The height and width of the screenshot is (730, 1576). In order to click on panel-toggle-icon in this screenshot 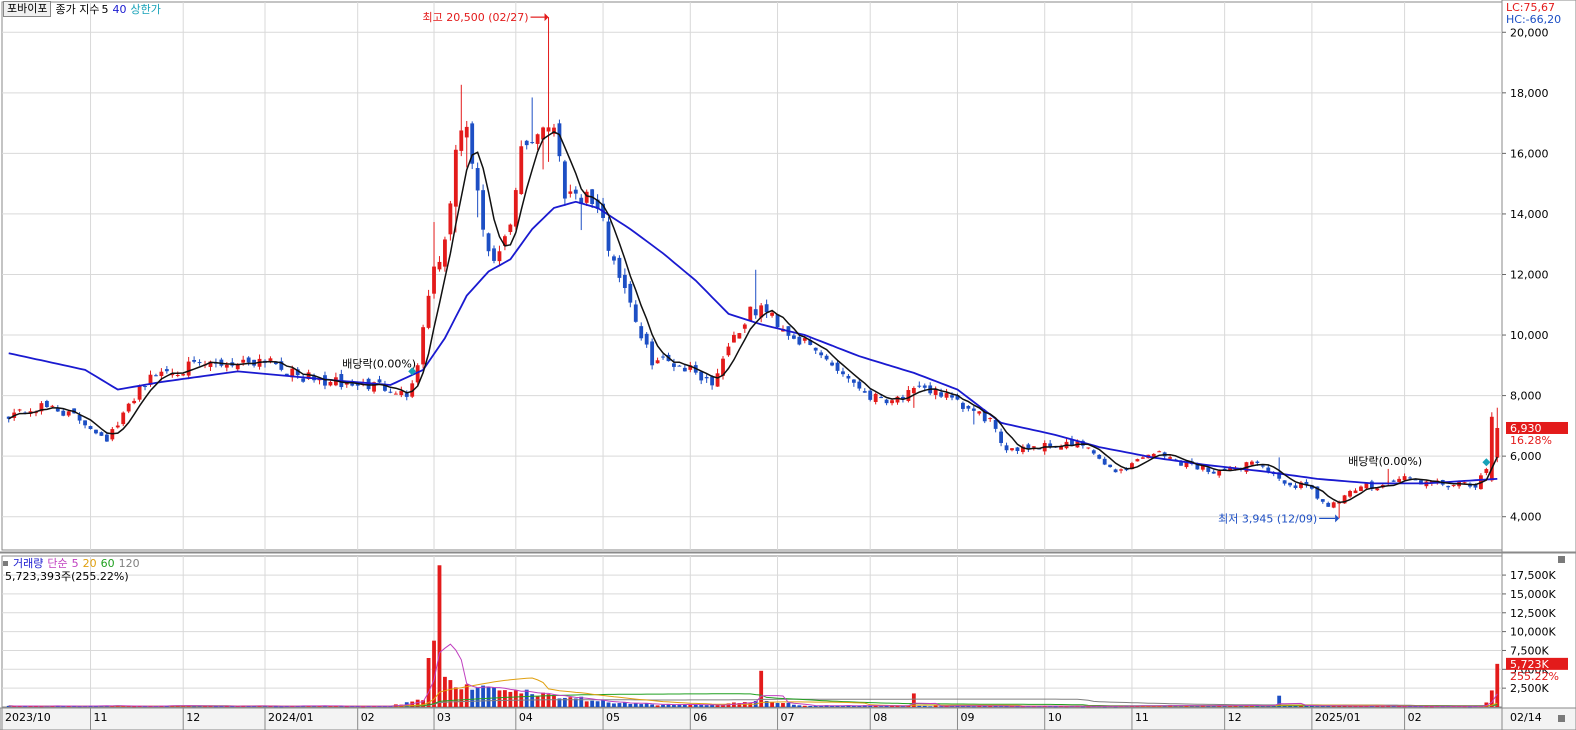, I will do `click(1561, 559)`.